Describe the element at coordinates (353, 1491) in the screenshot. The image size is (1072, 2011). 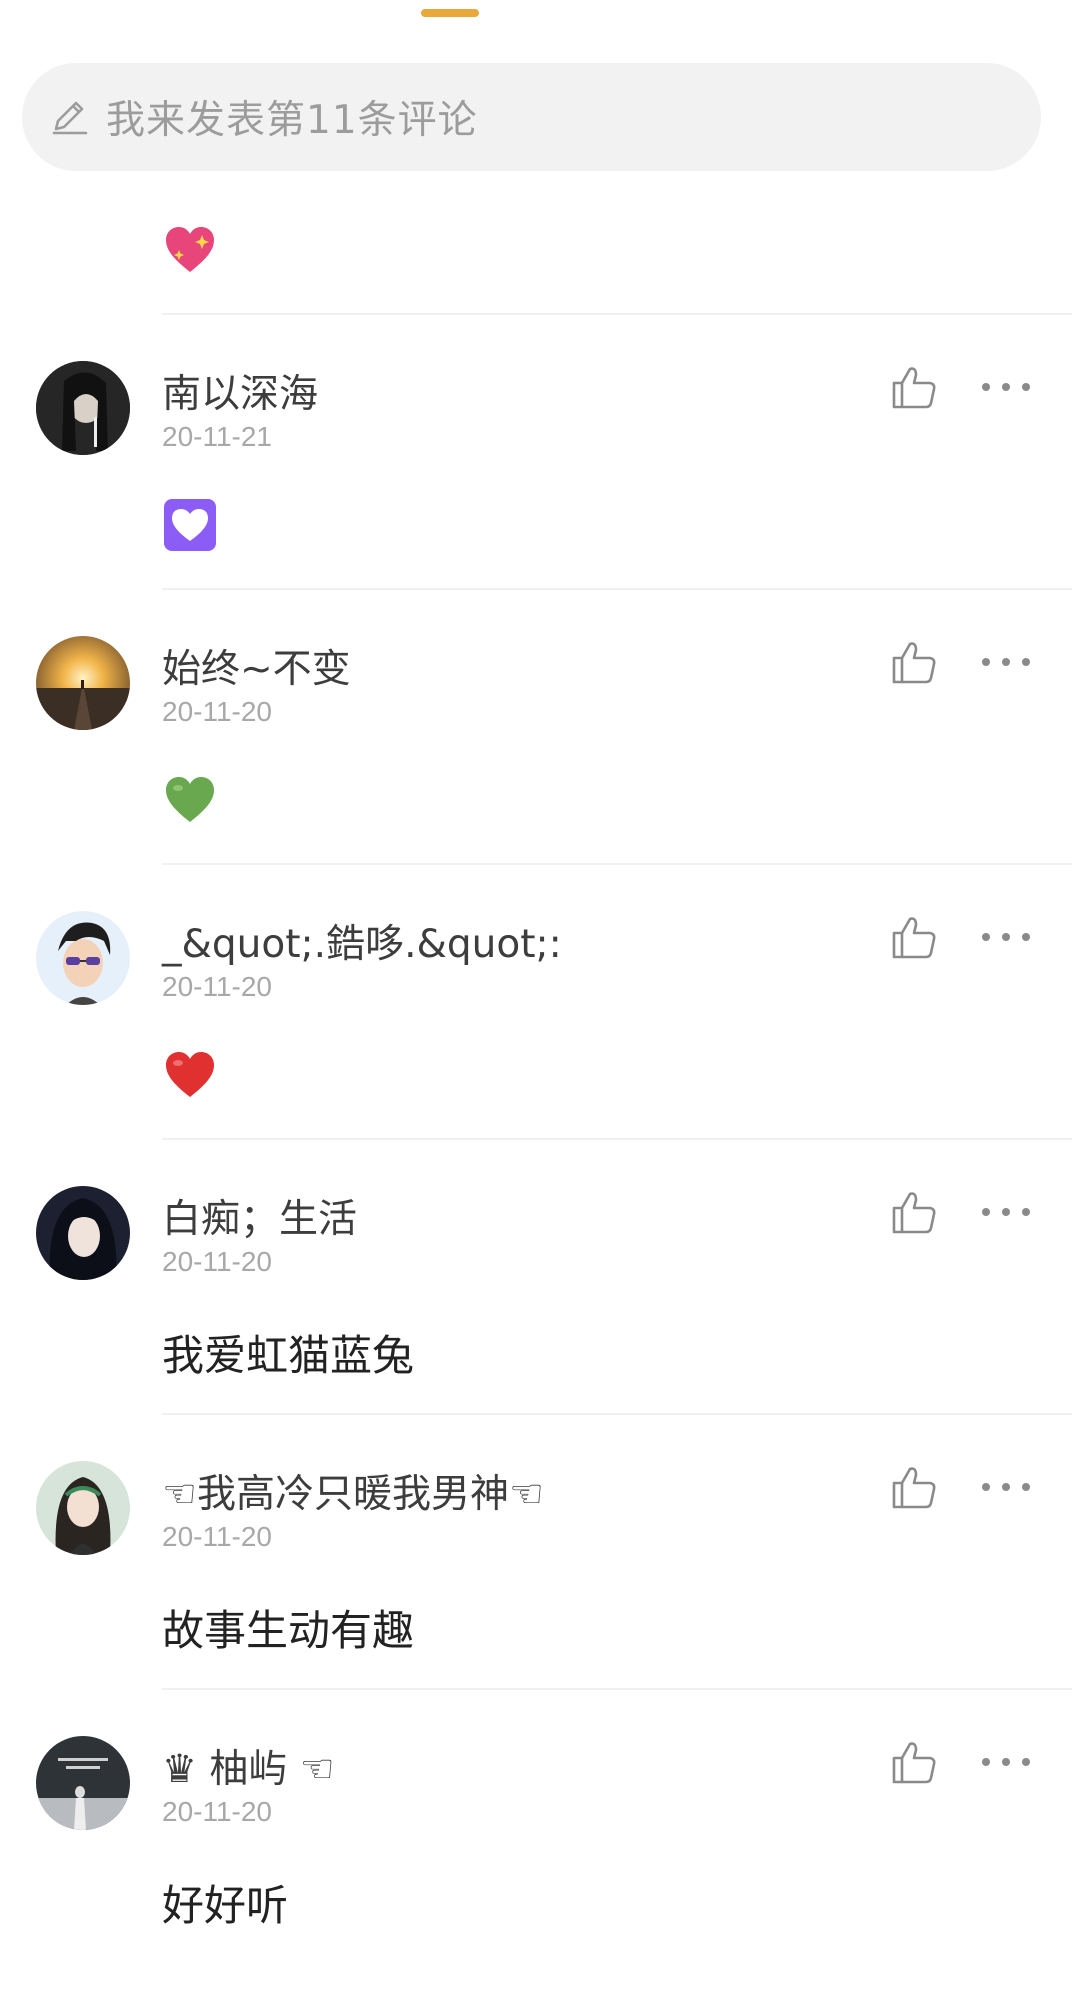
I see `comment-username: ☜我高冷只暖我男神☜` at that location.